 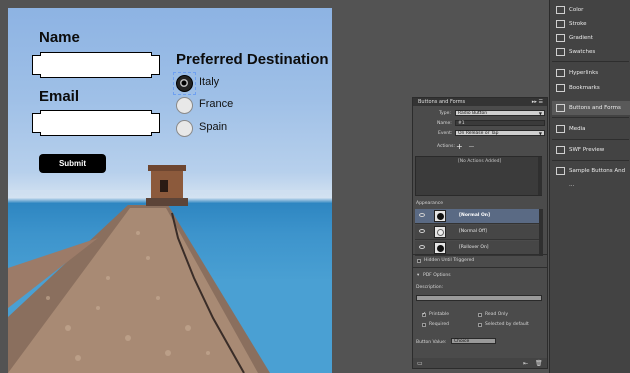 I want to click on radio-label-italy: Italy, so click(x=209, y=82).